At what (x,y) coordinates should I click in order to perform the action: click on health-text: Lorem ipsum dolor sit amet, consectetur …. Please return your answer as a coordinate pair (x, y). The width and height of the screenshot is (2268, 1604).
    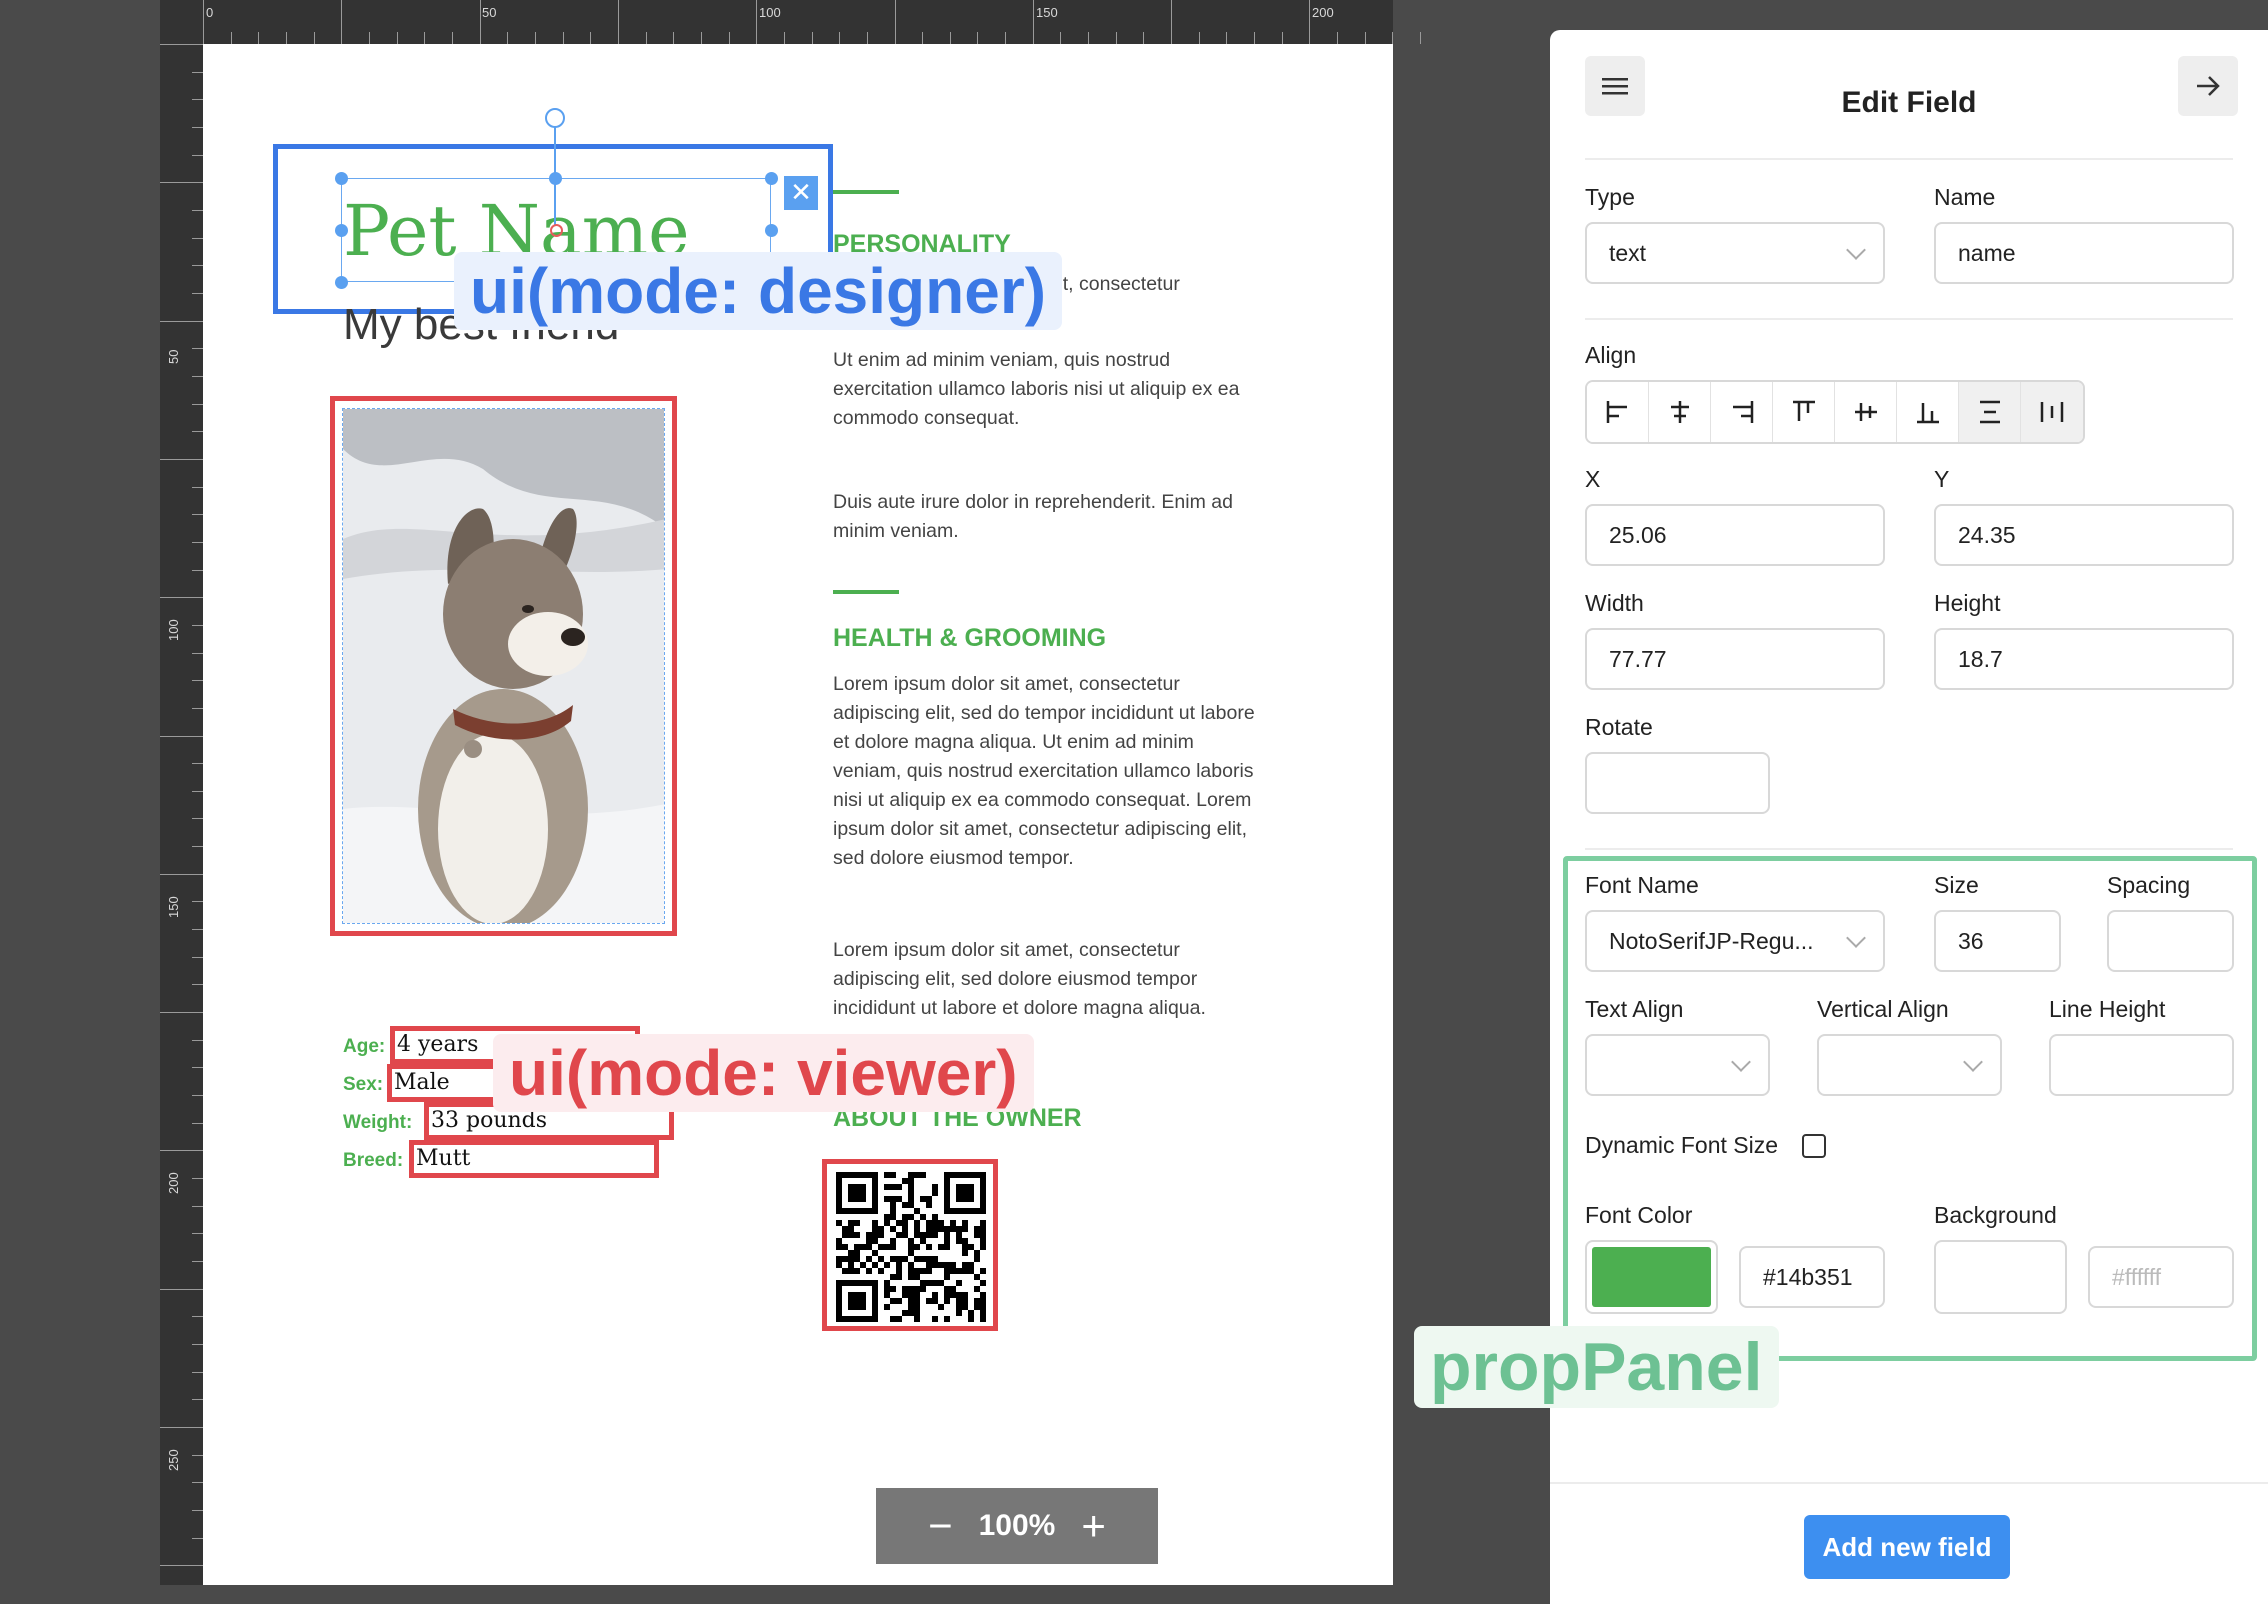
    Looking at the image, I should click on (1019, 979).